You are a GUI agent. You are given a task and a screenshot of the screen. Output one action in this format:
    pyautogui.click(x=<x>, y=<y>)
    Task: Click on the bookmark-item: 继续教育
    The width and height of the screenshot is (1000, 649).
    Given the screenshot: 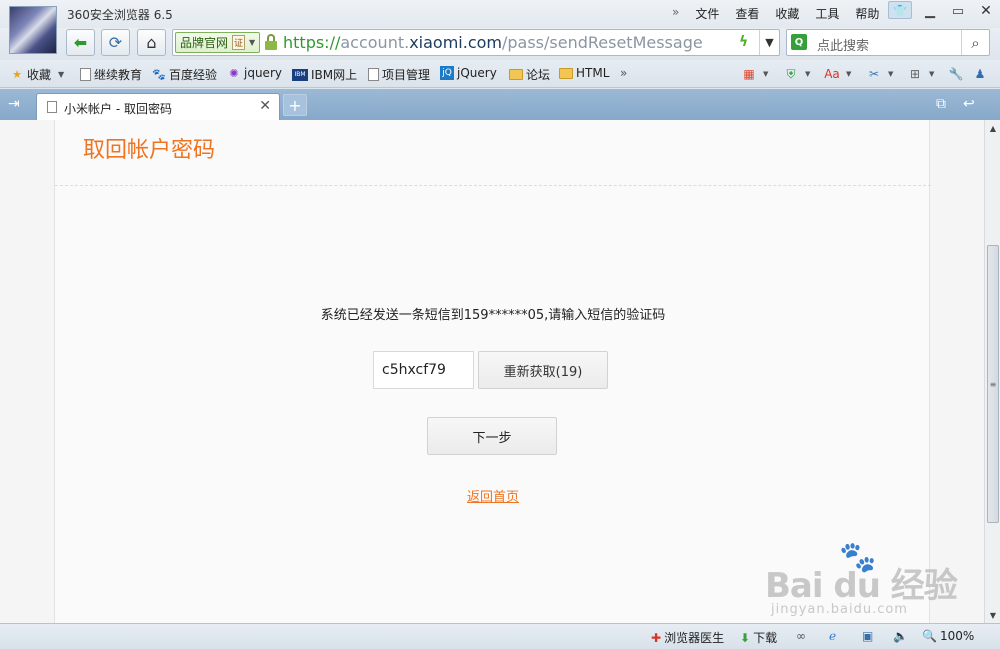 What is the action you would take?
    pyautogui.click(x=111, y=74)
    